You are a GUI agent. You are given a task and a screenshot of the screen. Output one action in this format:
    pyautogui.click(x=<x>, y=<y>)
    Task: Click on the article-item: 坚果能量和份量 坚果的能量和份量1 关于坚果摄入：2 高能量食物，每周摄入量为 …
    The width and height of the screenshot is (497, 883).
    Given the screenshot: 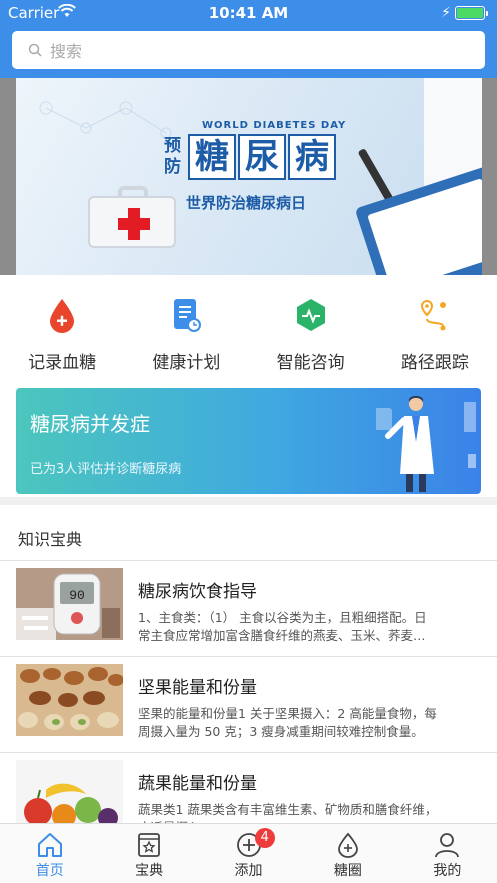 What is the action you would take?
    pyautogui.click(x=248, y=705)
    